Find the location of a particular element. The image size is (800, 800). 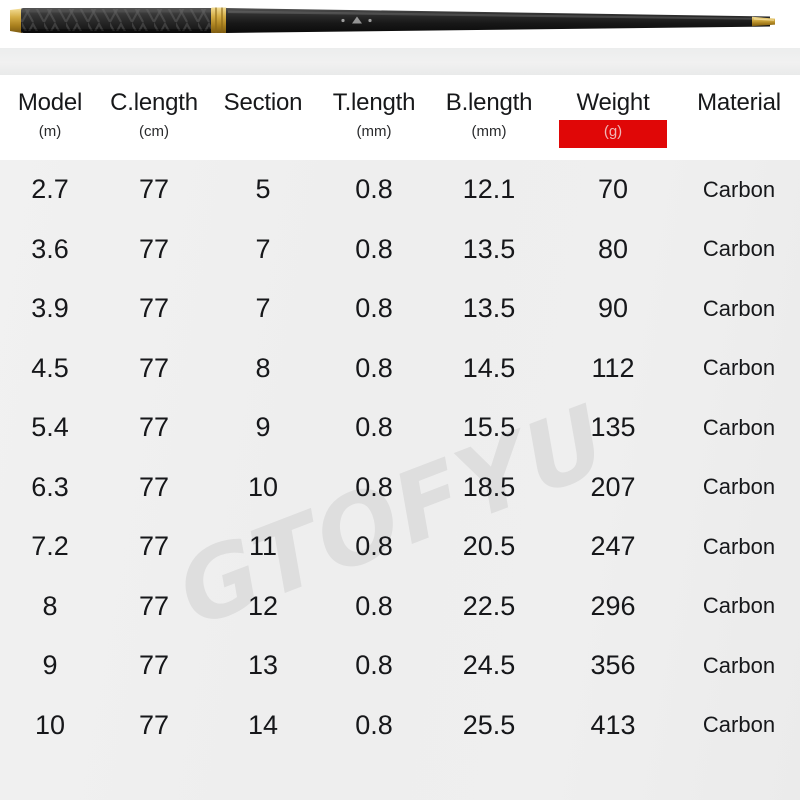

column-header-tlength: T.length (mm) is located at coordinates (374, 107).